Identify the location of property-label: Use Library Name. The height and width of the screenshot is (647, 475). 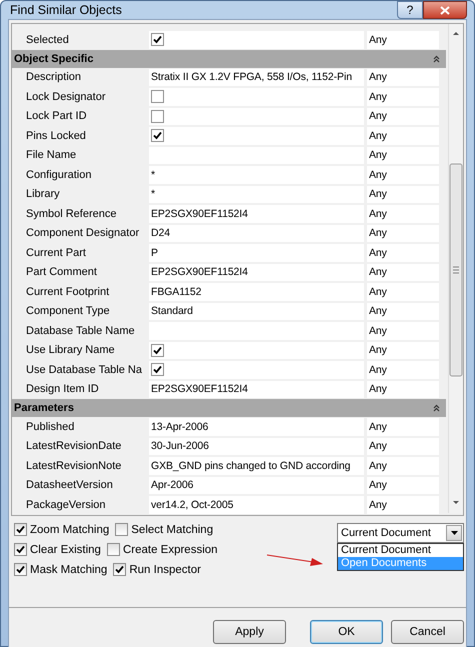
(70, 350).